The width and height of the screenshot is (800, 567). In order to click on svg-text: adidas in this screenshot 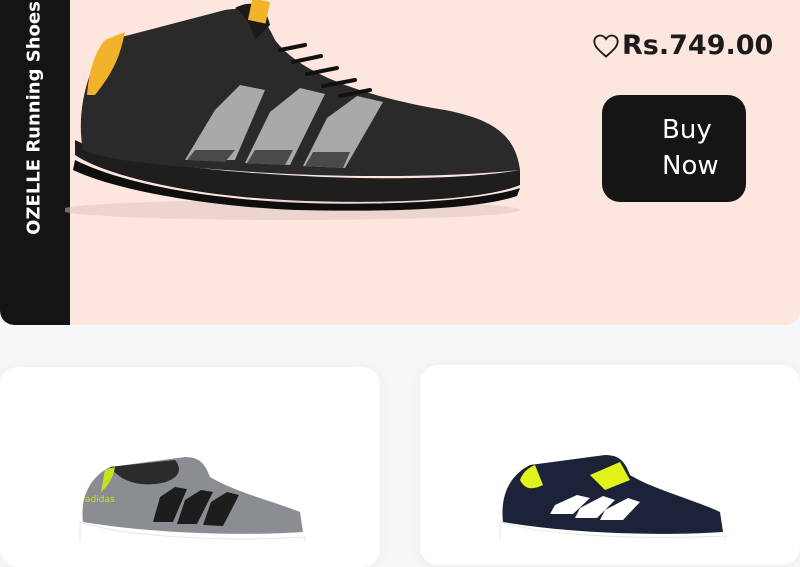, I will do `click(100, 500)`.